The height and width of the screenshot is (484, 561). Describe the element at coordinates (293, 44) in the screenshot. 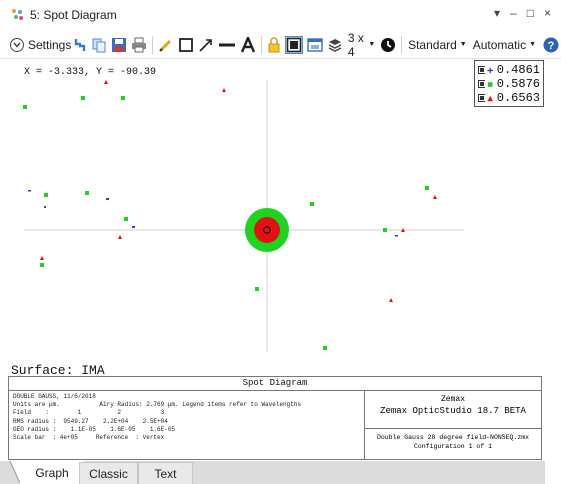

I see `window-layout-icon` at that location.